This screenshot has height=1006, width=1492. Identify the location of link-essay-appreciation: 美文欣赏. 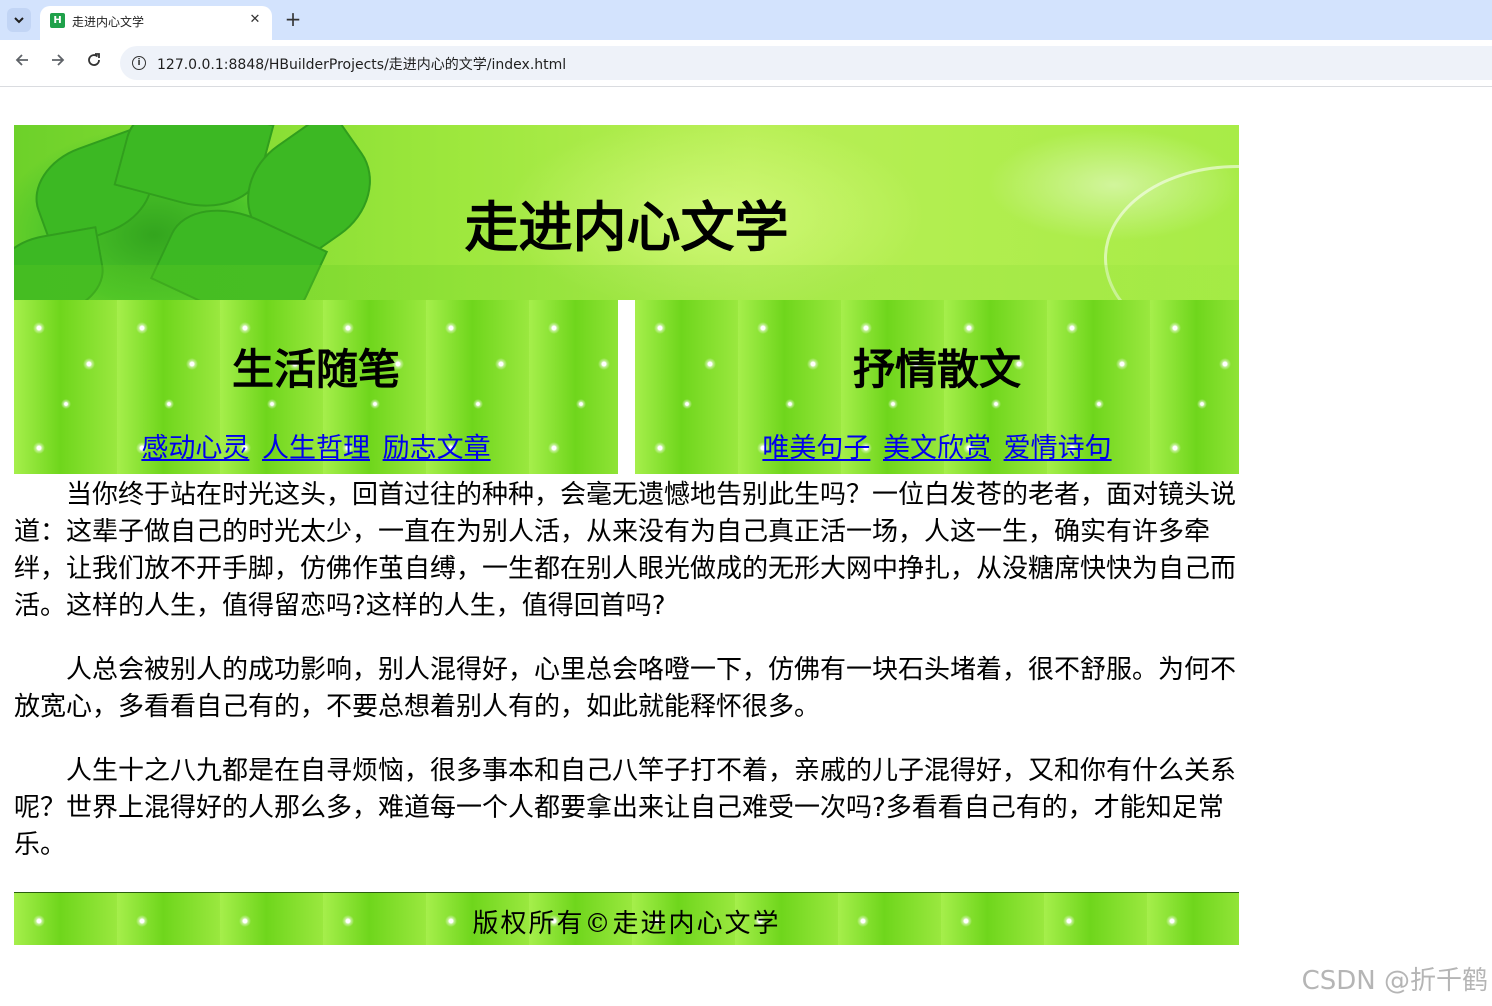
(937, 448).